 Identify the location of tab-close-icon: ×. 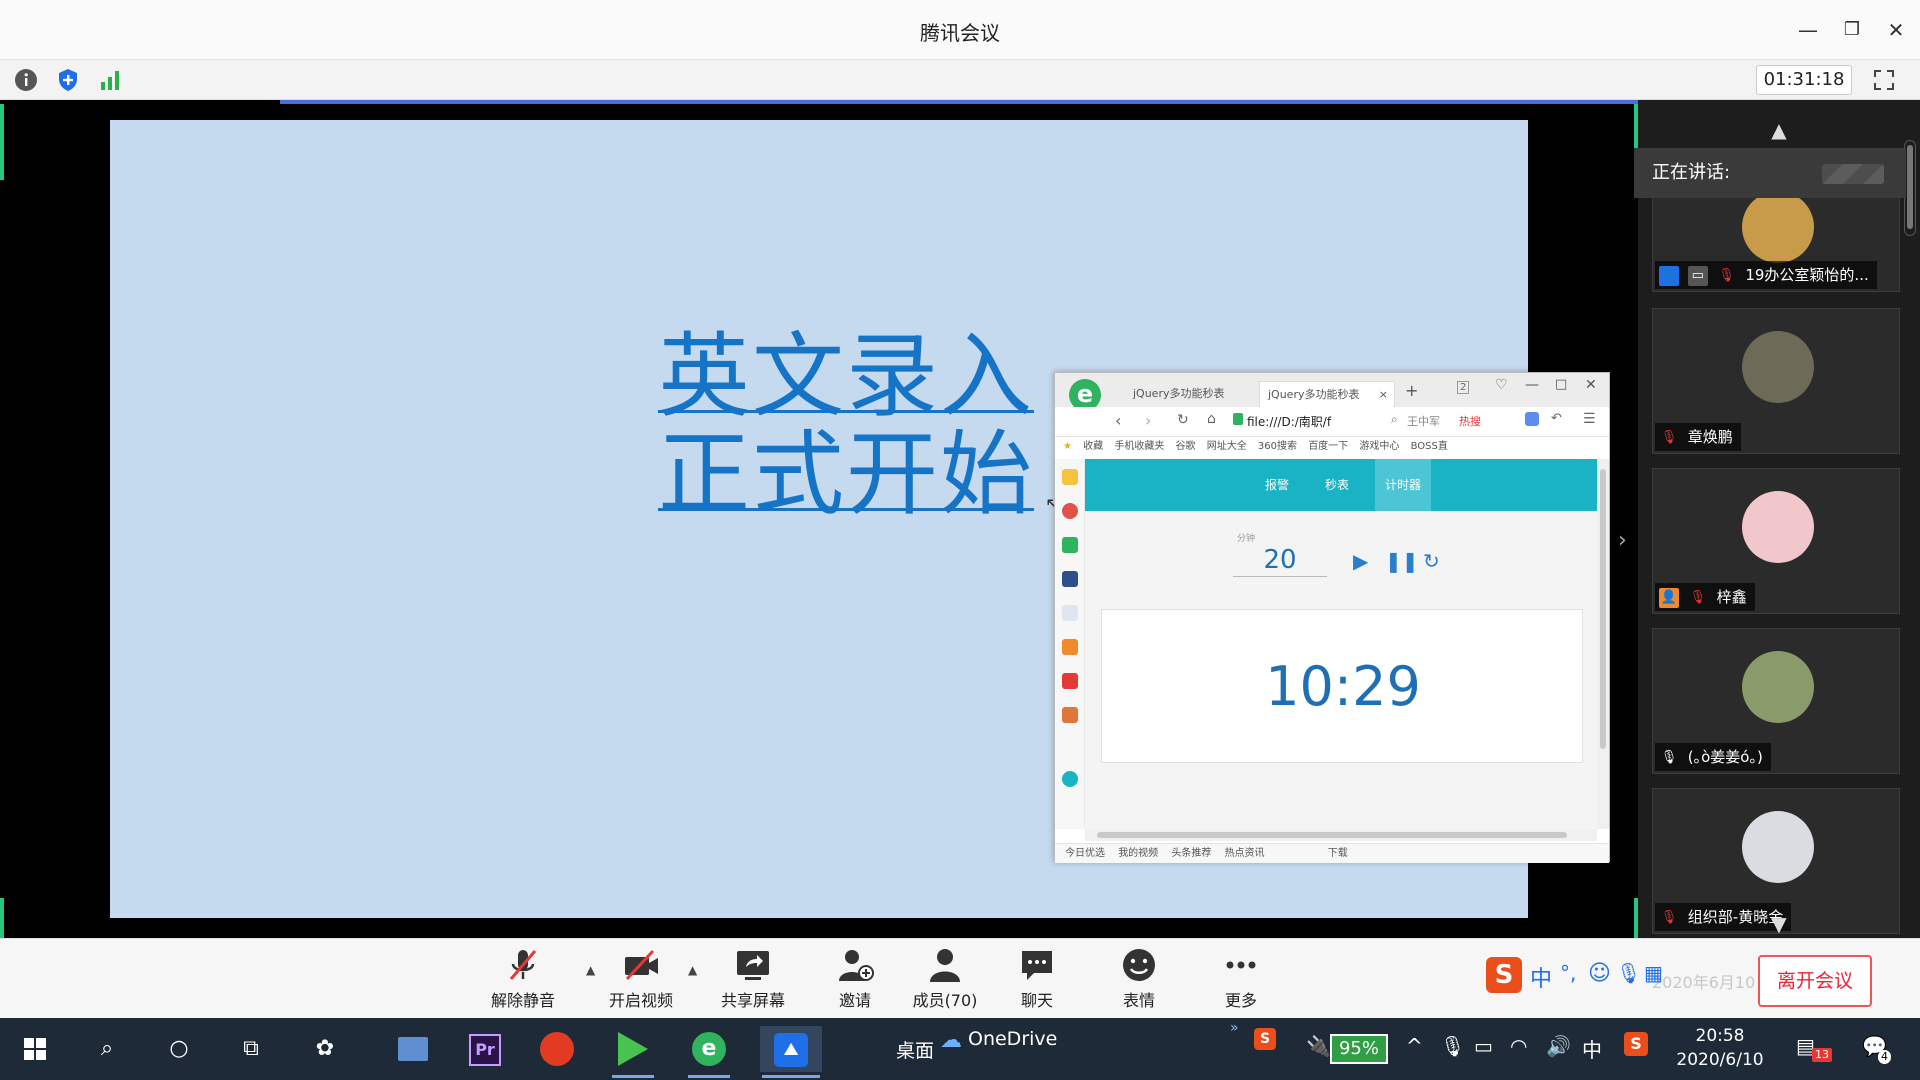
(1383, 395).